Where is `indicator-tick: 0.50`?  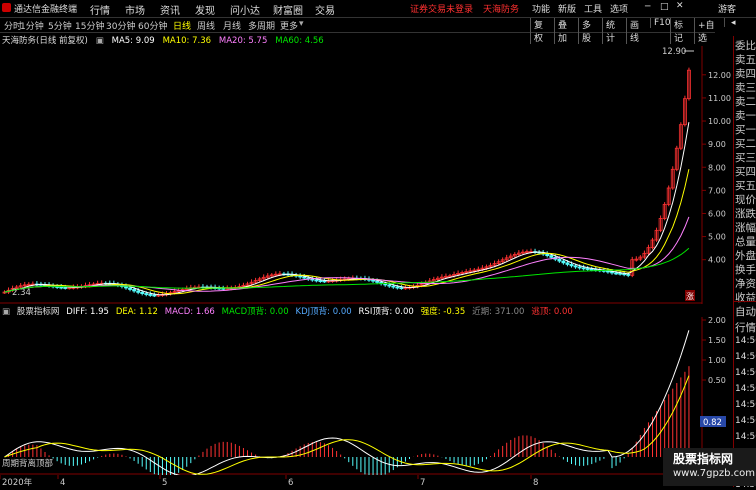 indicator-tick: 0.50 is located at coordinates (717, 380).